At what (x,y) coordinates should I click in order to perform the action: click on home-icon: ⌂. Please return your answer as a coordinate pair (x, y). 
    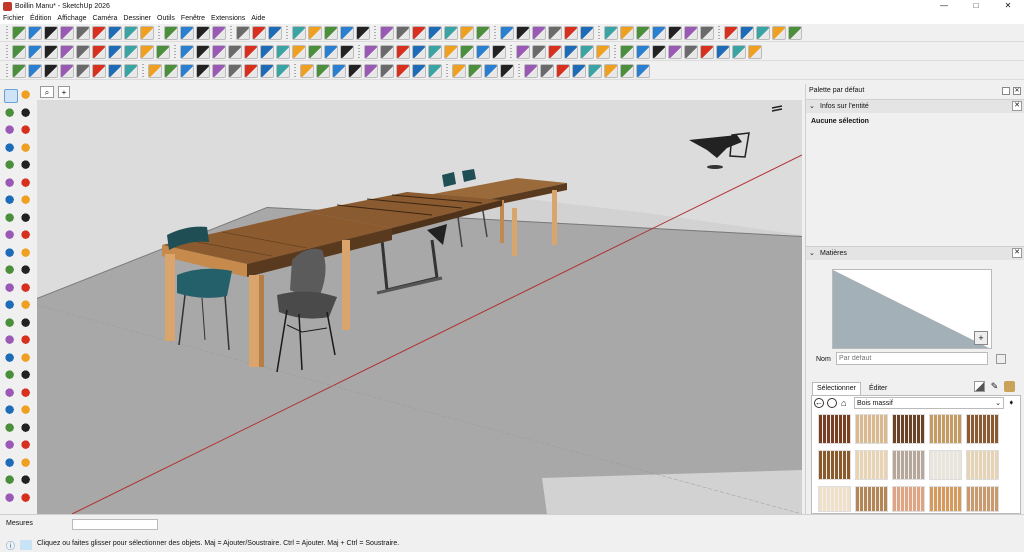
    Looking at the image, I should click on (846, 403).